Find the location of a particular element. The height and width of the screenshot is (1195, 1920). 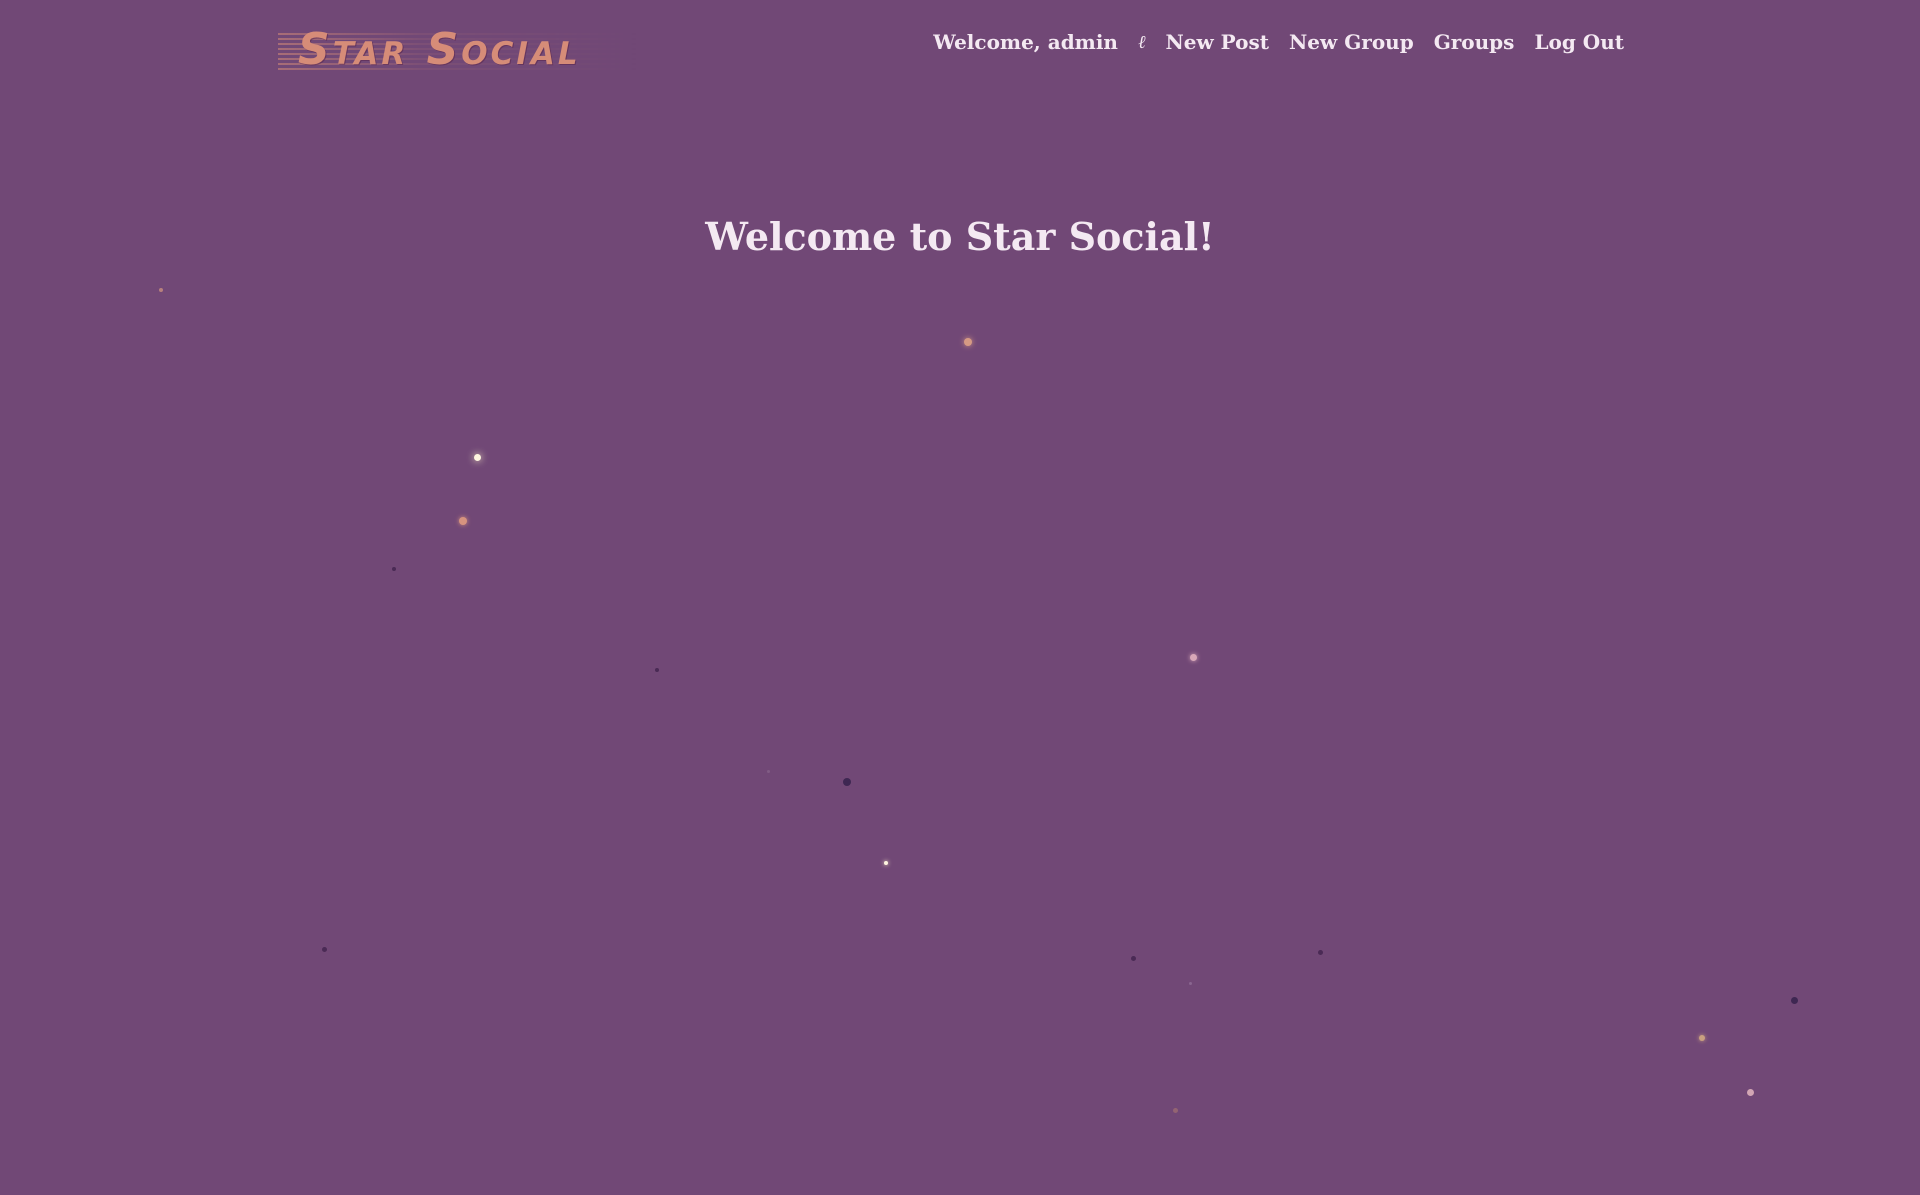

brand-logo-text: Star Social is located at coordinates (439, 49).